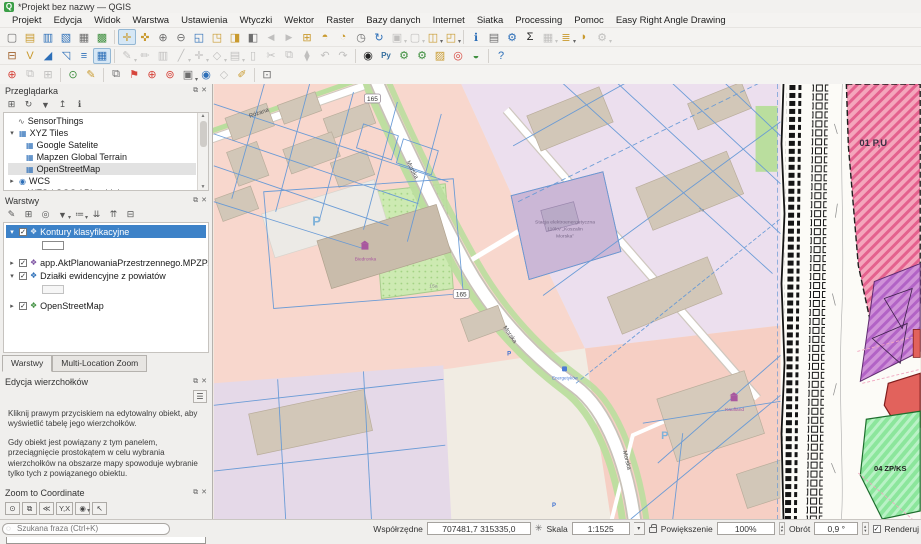 Image resolution: width=921 pixels, height=544 pixels. What do you see at coordinates (379, 37) in the screenshot?
I see `refresh-map-button: ↻` at bounding box center [379, 37].